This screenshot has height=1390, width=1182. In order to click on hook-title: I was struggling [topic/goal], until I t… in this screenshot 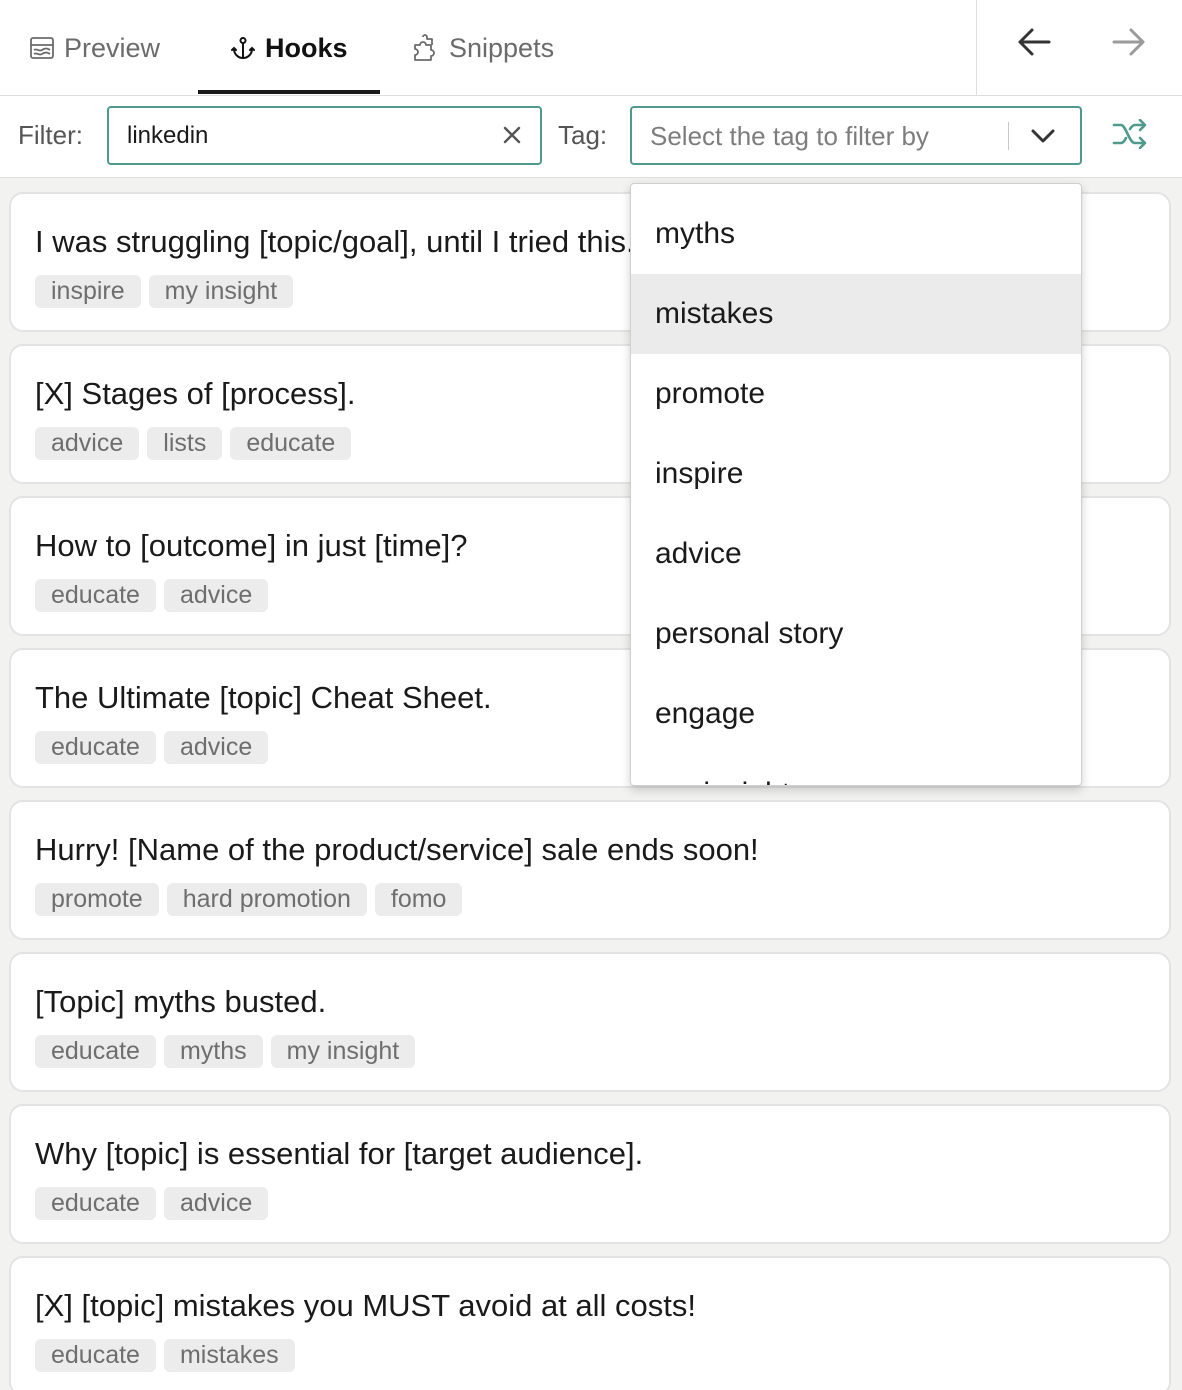, I will do `click(335, 241)`.